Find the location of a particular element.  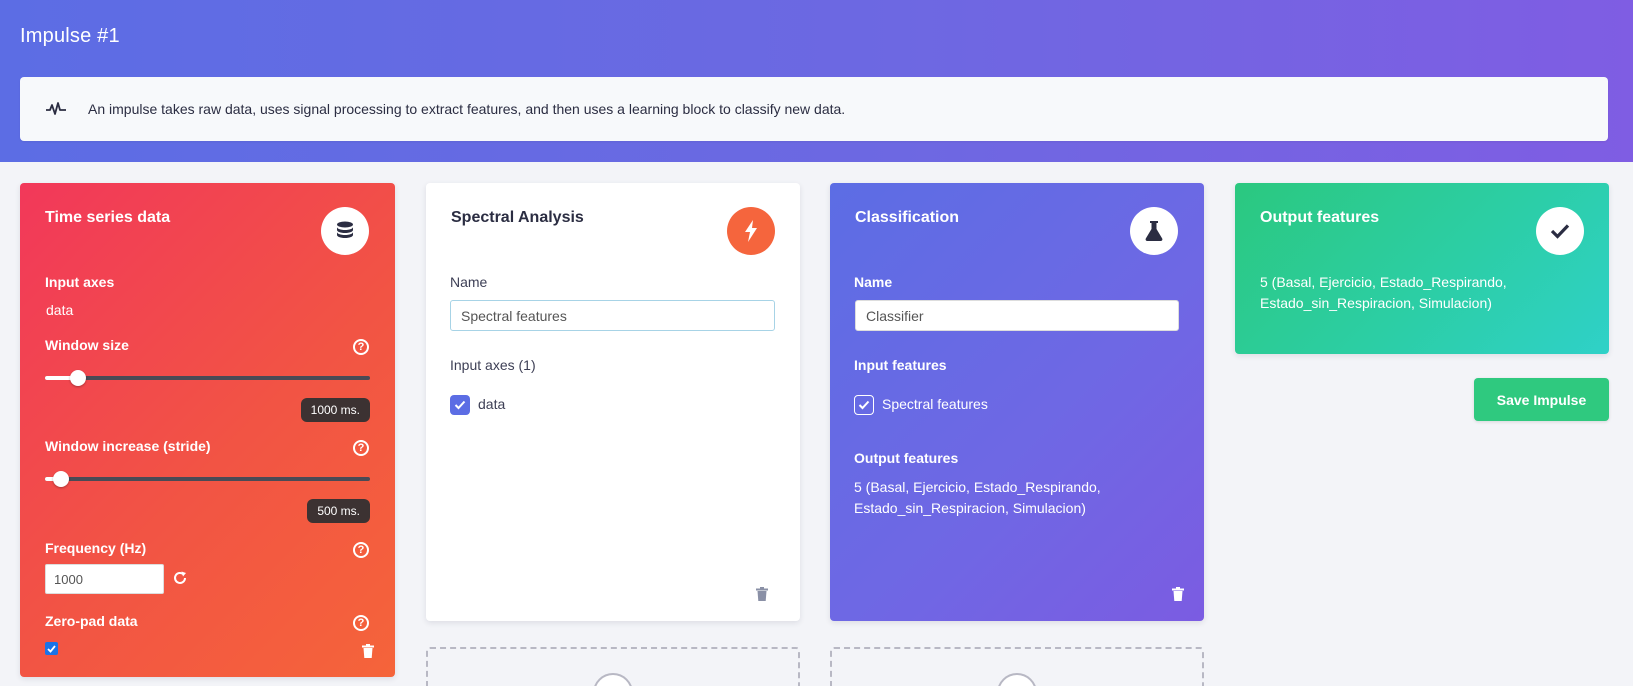

frequency-input: 1000 is located at coordinates (104, 579).